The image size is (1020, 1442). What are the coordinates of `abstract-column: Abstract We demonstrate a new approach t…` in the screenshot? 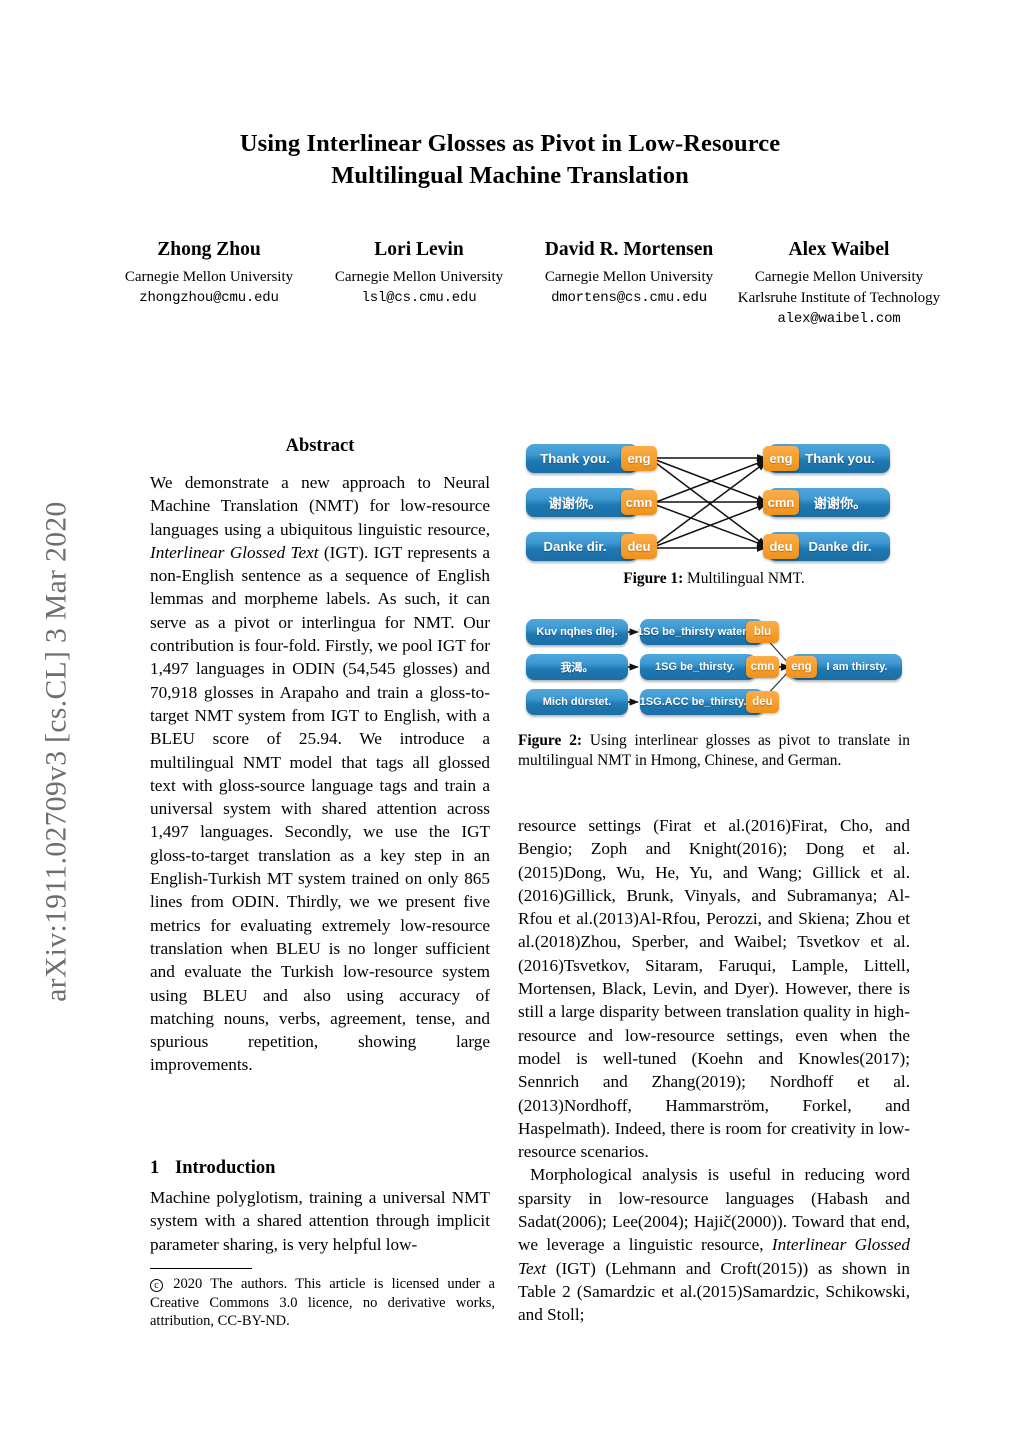 It's located at (320, 756).